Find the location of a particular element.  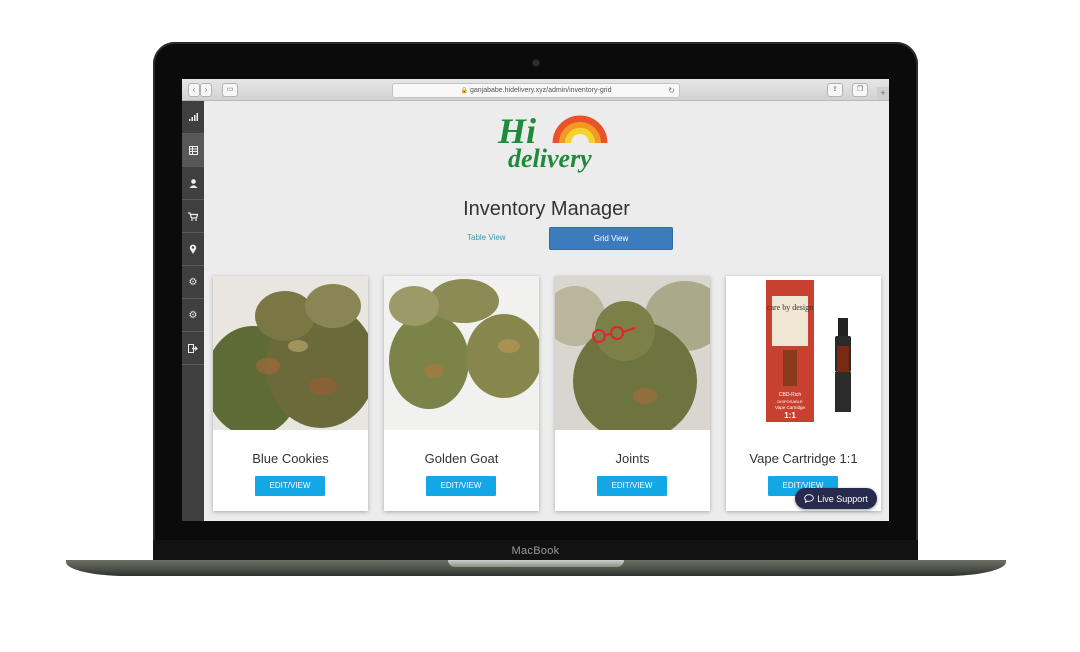

product-name: Golden Goat is located at coordinates (461, 458).